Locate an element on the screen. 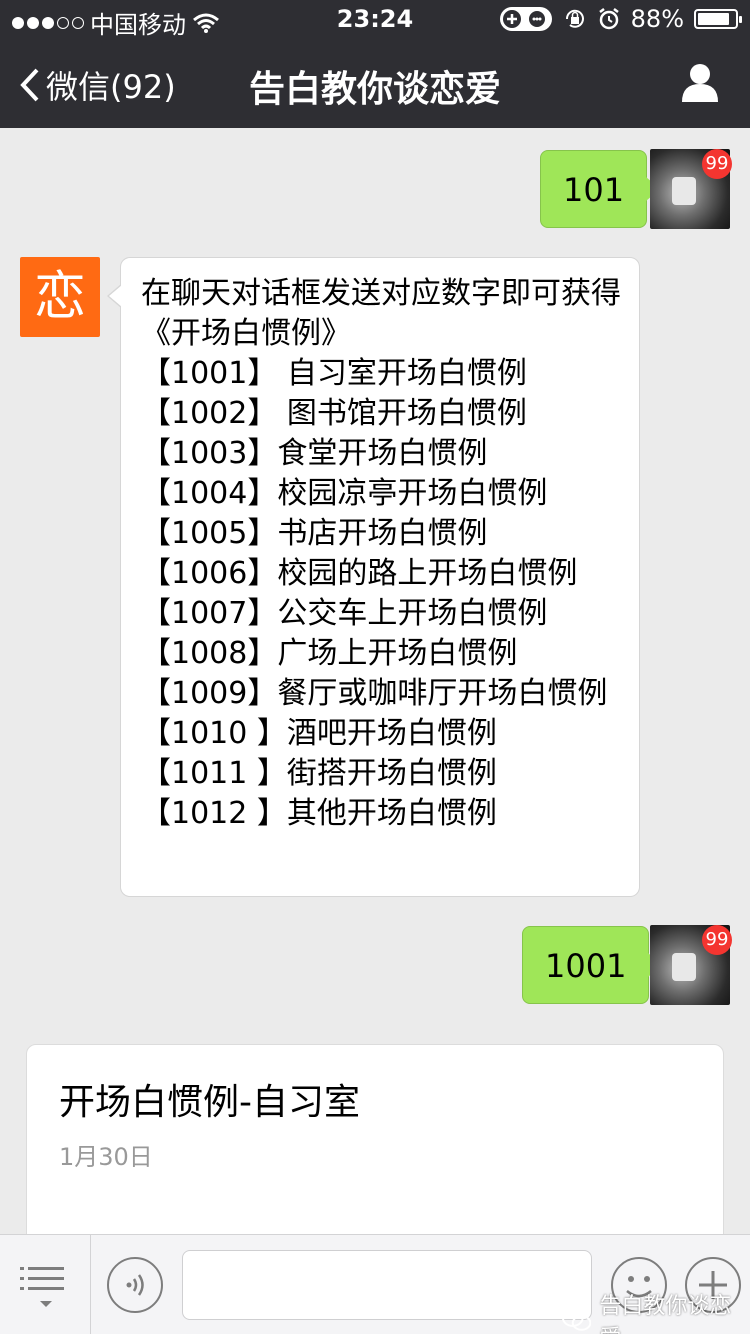 The image size is (750, 1334). profile-button is located at coordinates (700, 84).